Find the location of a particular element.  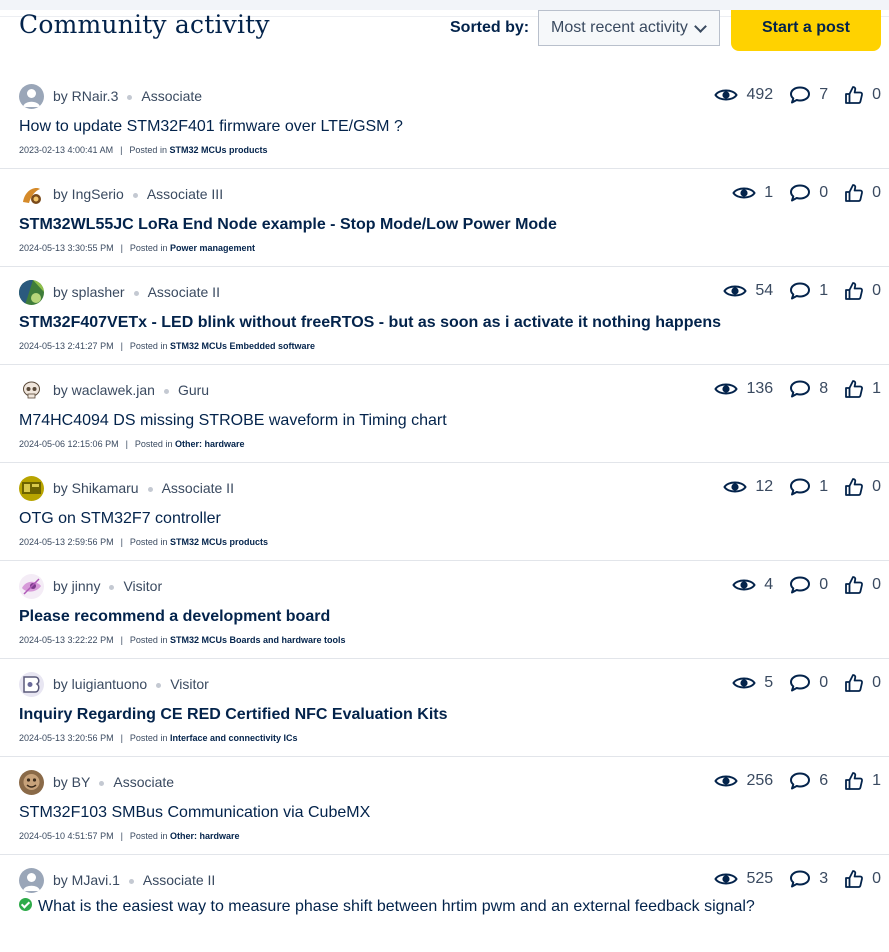

author-link: by MJavi.1 is located at coordinates (86, 880).